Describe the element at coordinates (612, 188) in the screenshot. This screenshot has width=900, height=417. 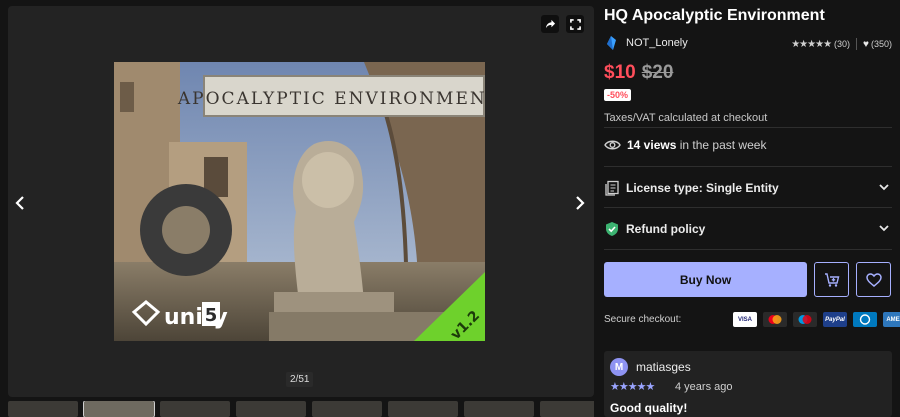
I see `license-icon` at that location.